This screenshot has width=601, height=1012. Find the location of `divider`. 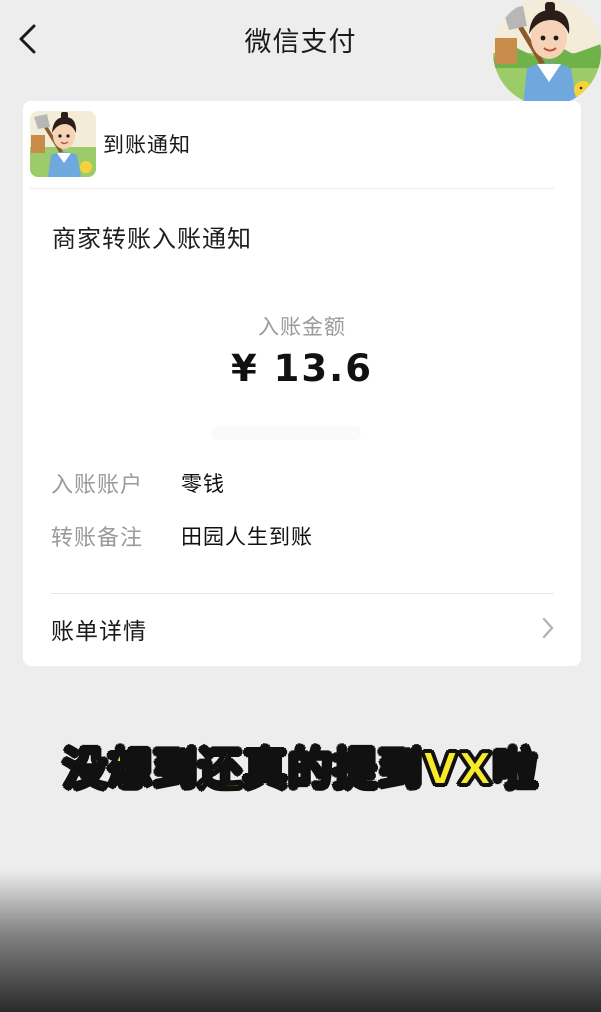

divider is located at coordinates (292, 188).